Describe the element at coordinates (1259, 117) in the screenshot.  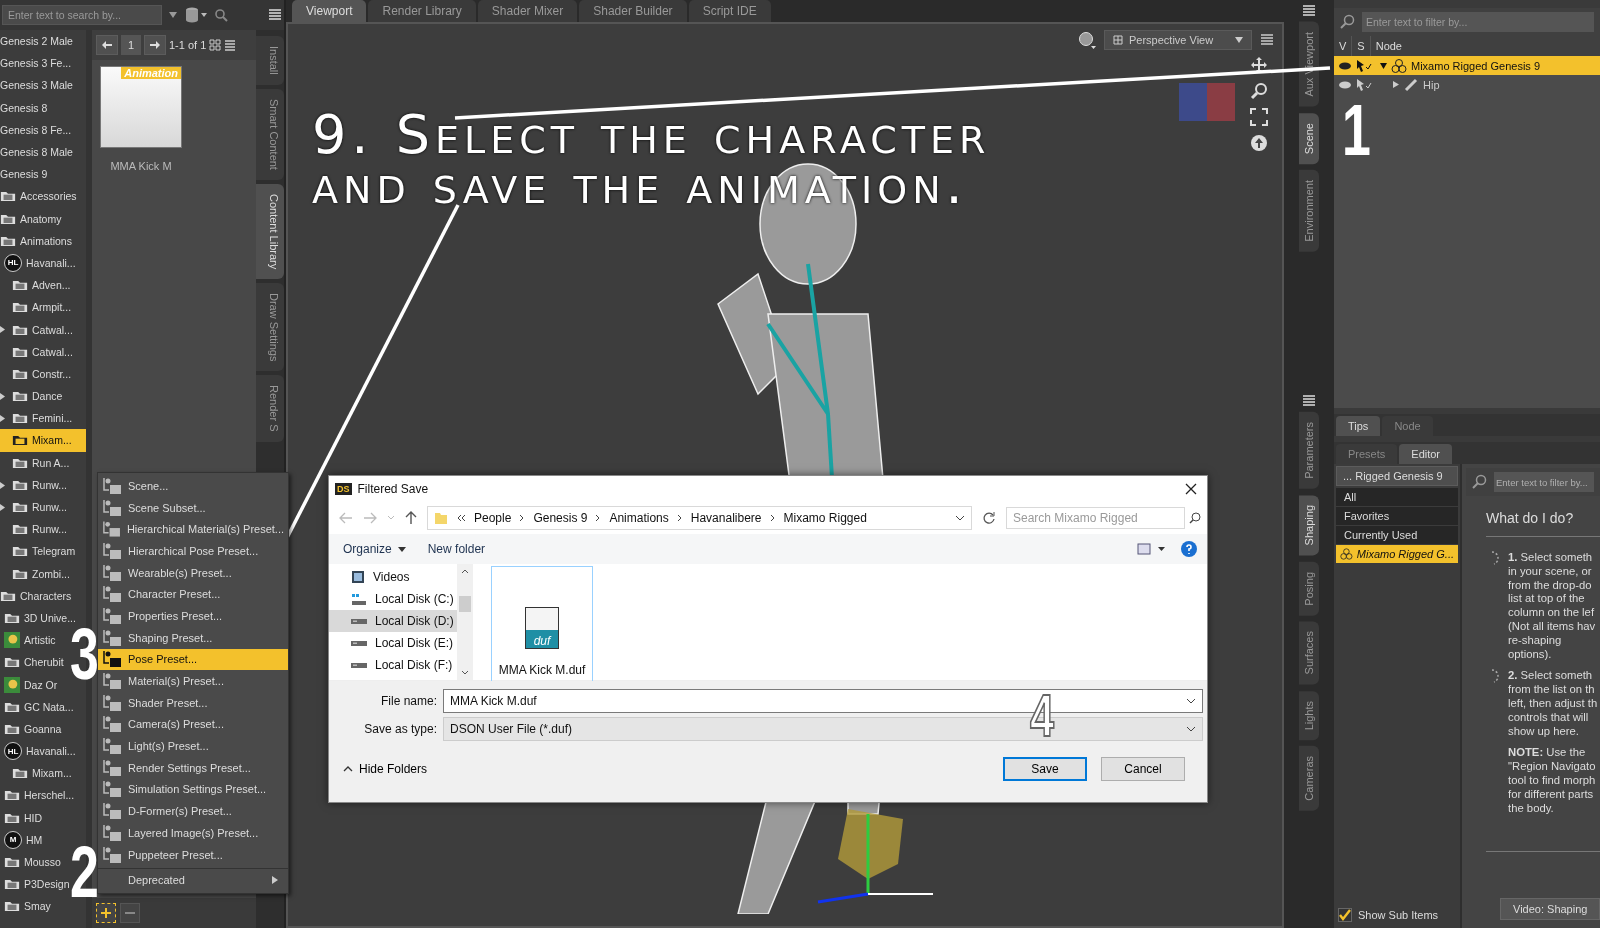
I see `frame-icon` at that location.